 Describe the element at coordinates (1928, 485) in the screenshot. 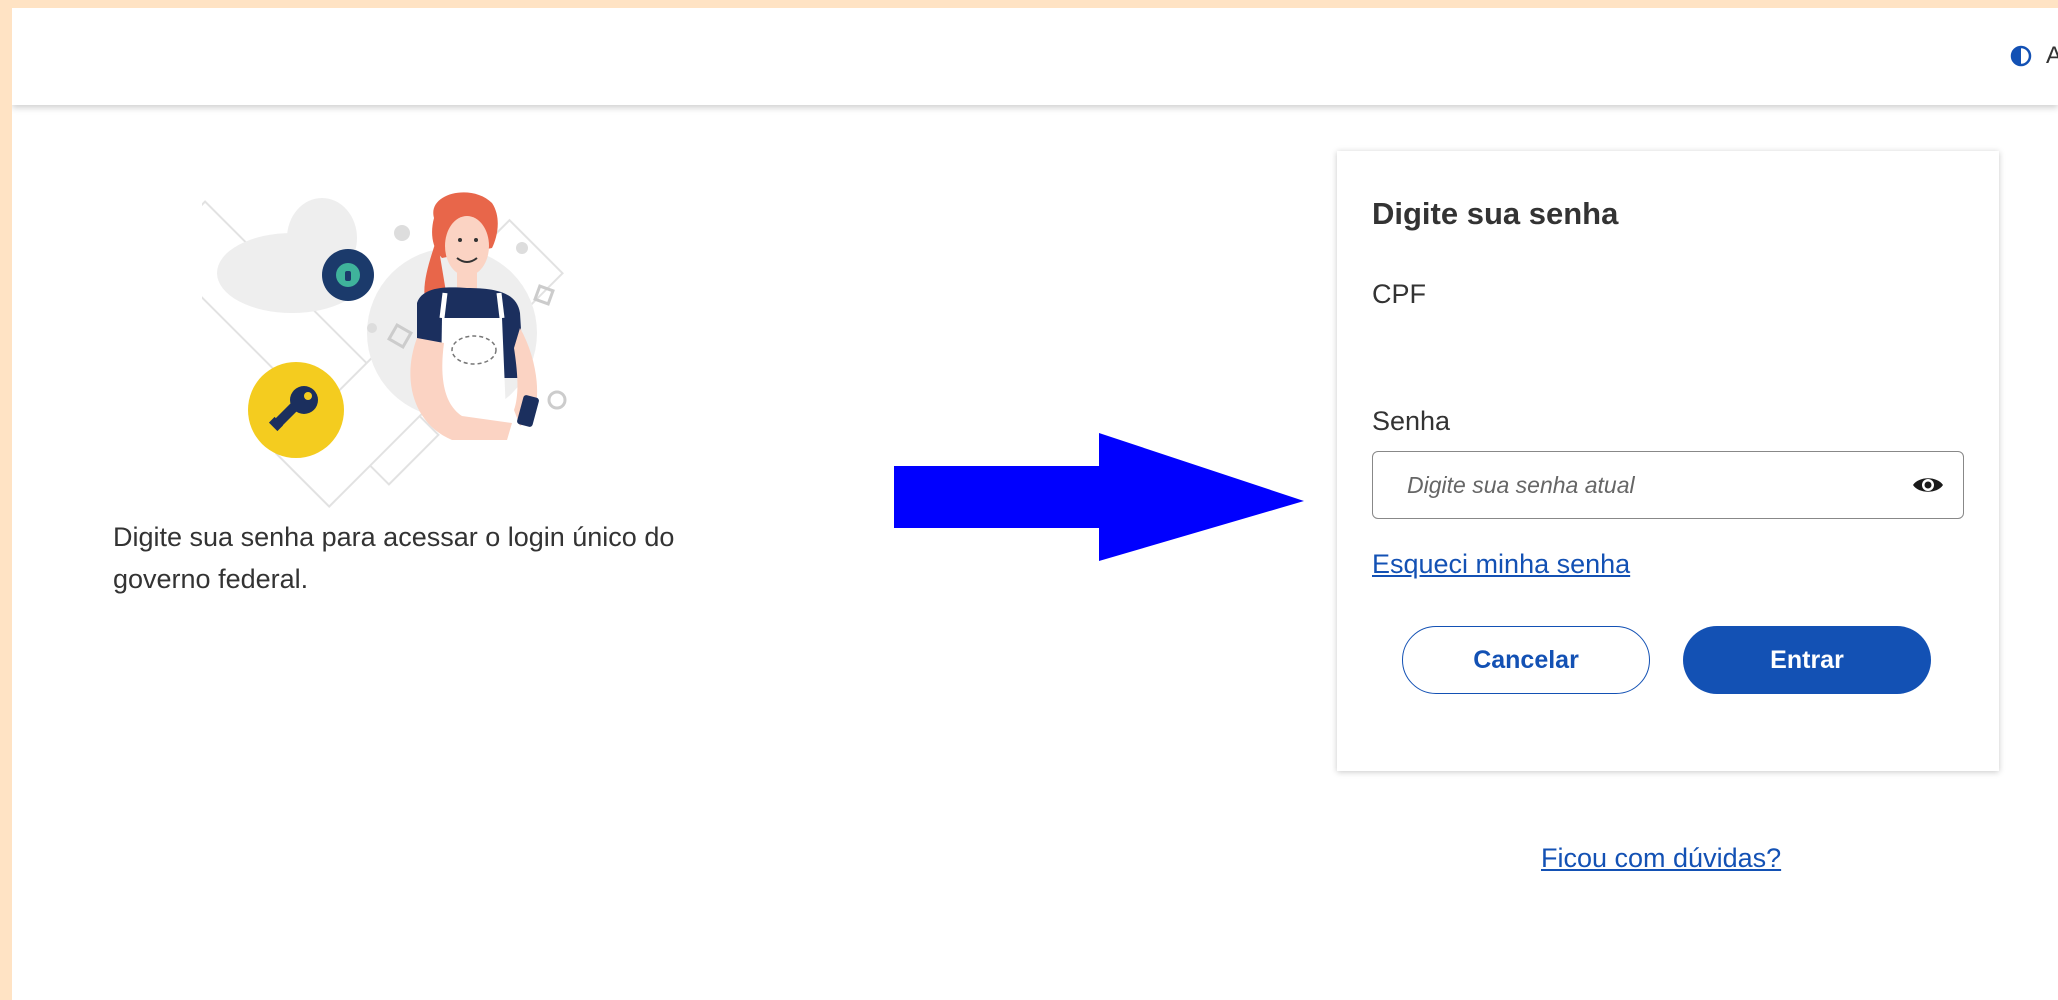

I see `eye-icon` at that location.